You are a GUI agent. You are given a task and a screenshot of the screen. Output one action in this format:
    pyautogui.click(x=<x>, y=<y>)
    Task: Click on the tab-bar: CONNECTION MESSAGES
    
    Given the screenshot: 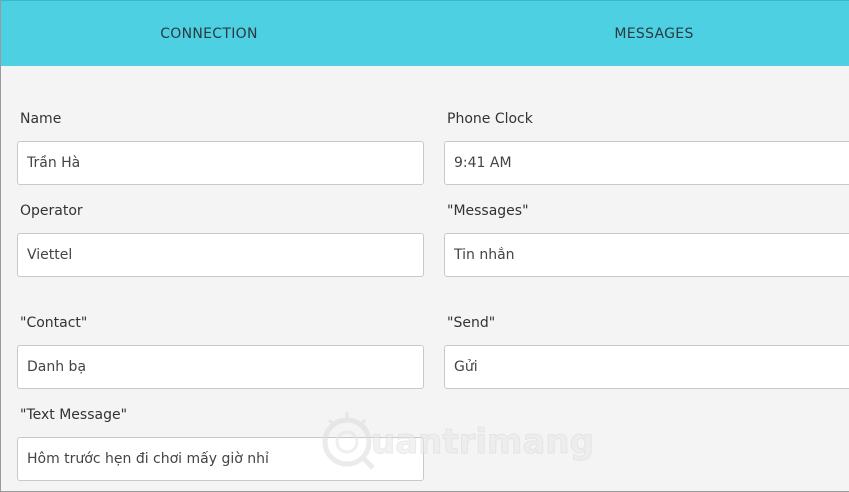 What is the action you would take?
    pyautogui.click(x=425, y=33)
    